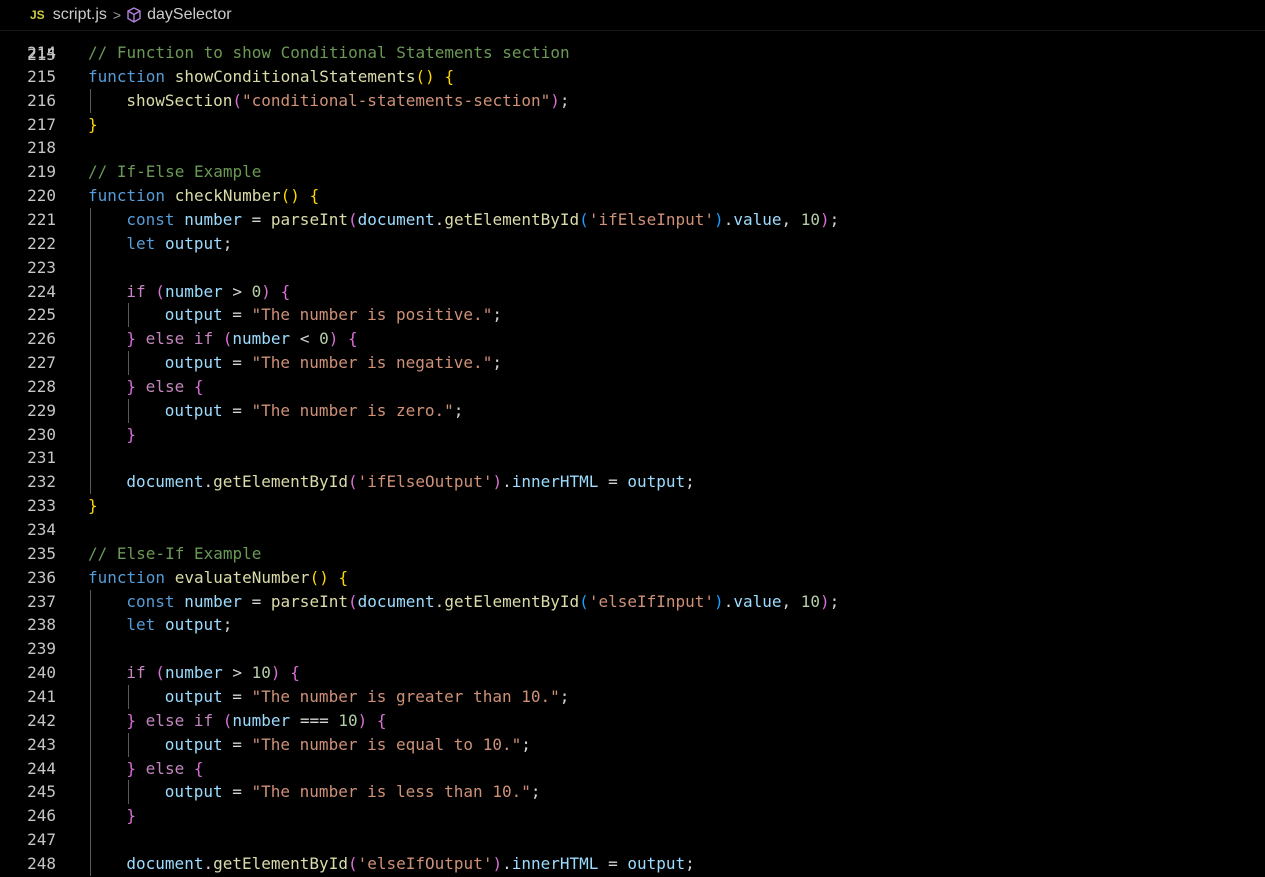  What do you see at coordinates (632, 172) in the screenshot?
I see `code-line: 219 // If-Else Example` at bounding box center [632, 172].